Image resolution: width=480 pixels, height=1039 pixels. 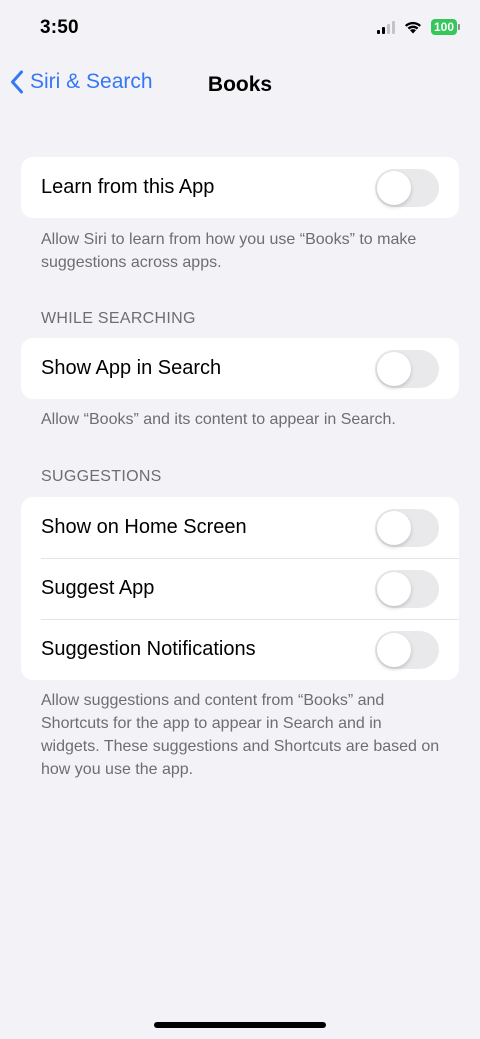 I want to click on searching-group: Show App in Search, so click(x=240, y=368).